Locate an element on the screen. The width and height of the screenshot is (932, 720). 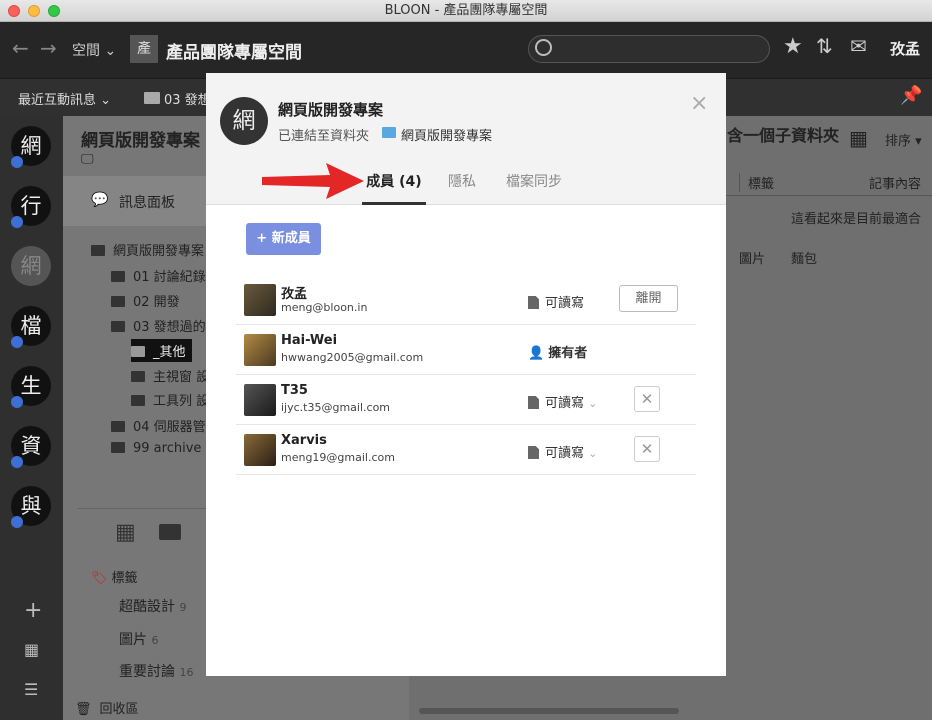
row1-content: 這看起來是目前最適合 is located at coordinates (856, 219).